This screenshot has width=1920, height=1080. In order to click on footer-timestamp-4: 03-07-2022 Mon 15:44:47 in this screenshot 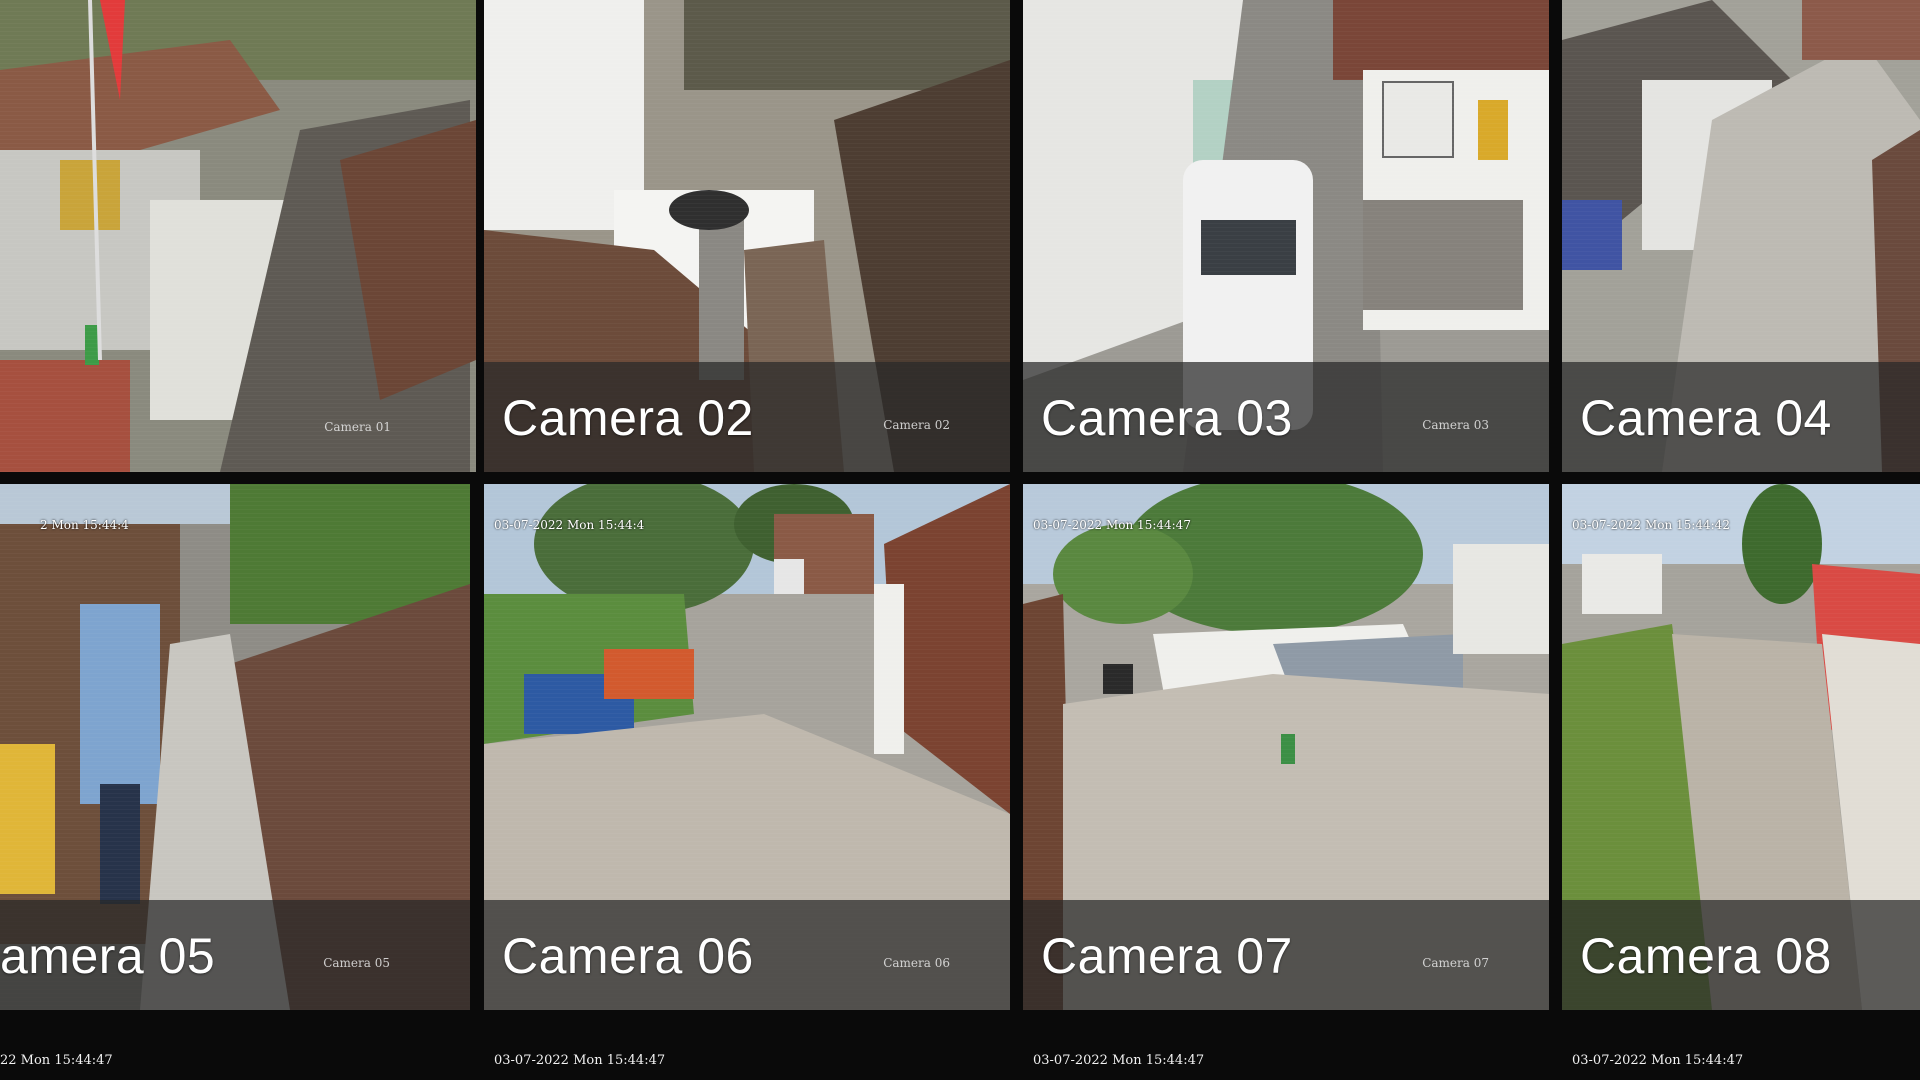, I will do `click(1658, 1060)`.